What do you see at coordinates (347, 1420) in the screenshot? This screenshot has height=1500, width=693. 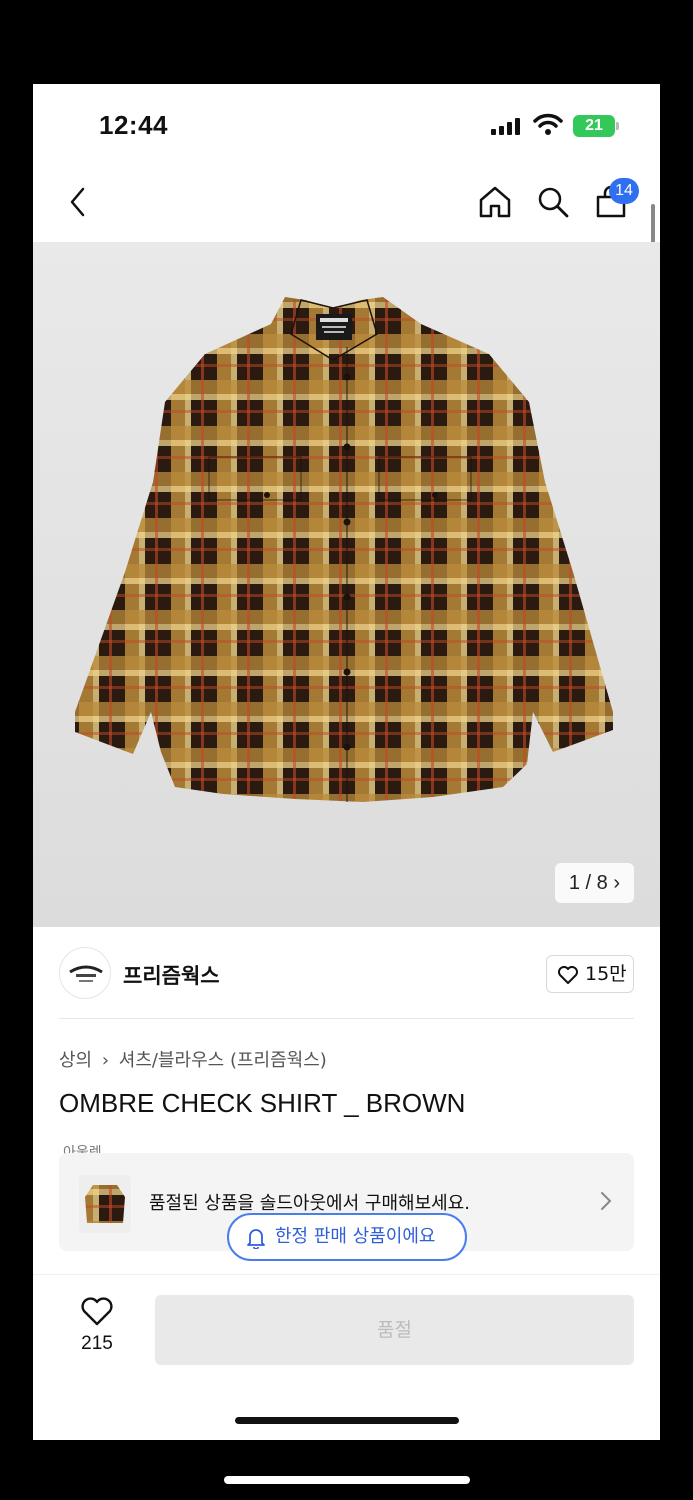 I see `home-indicator` at bounding box center [347, 1420].